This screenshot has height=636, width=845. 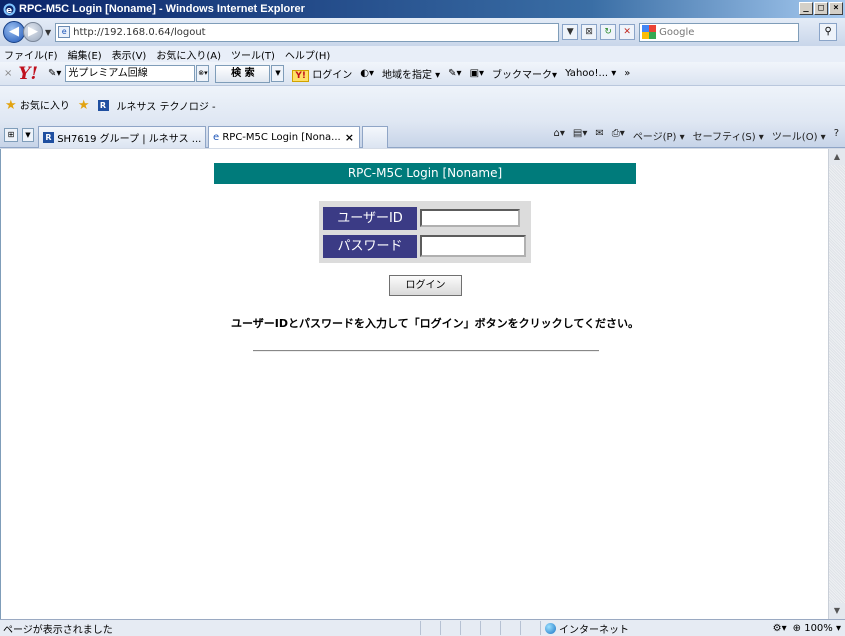 I want to click on back-button: ◀, so click(x=14, y=32).